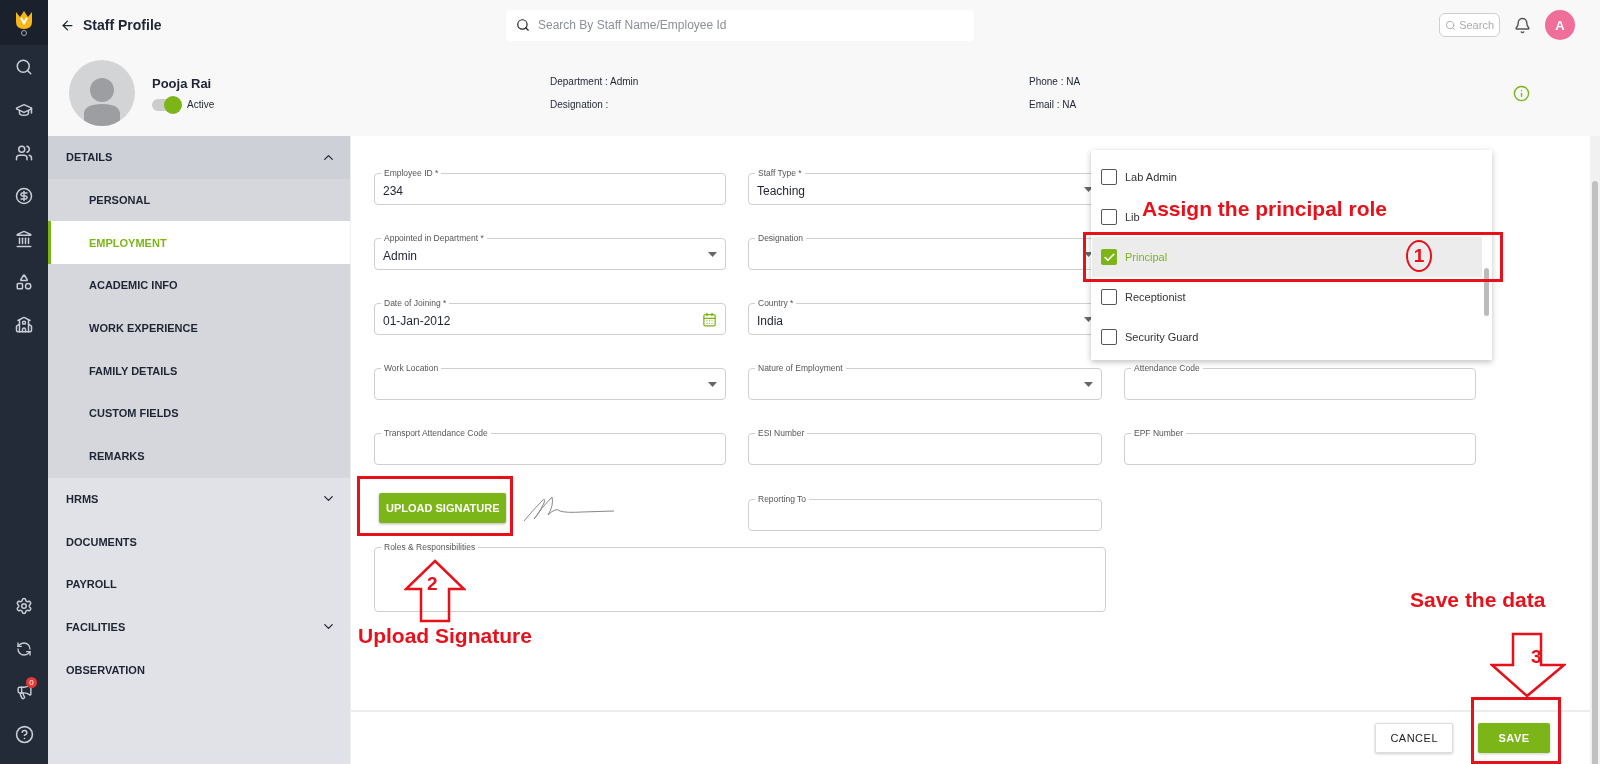 Image resolution: width=1600 pixels, height=764 pixels. Describe the element at coordinates (199, 541) in the screenshot. I see `sidebar-item: DOCUMENTS` at that location.